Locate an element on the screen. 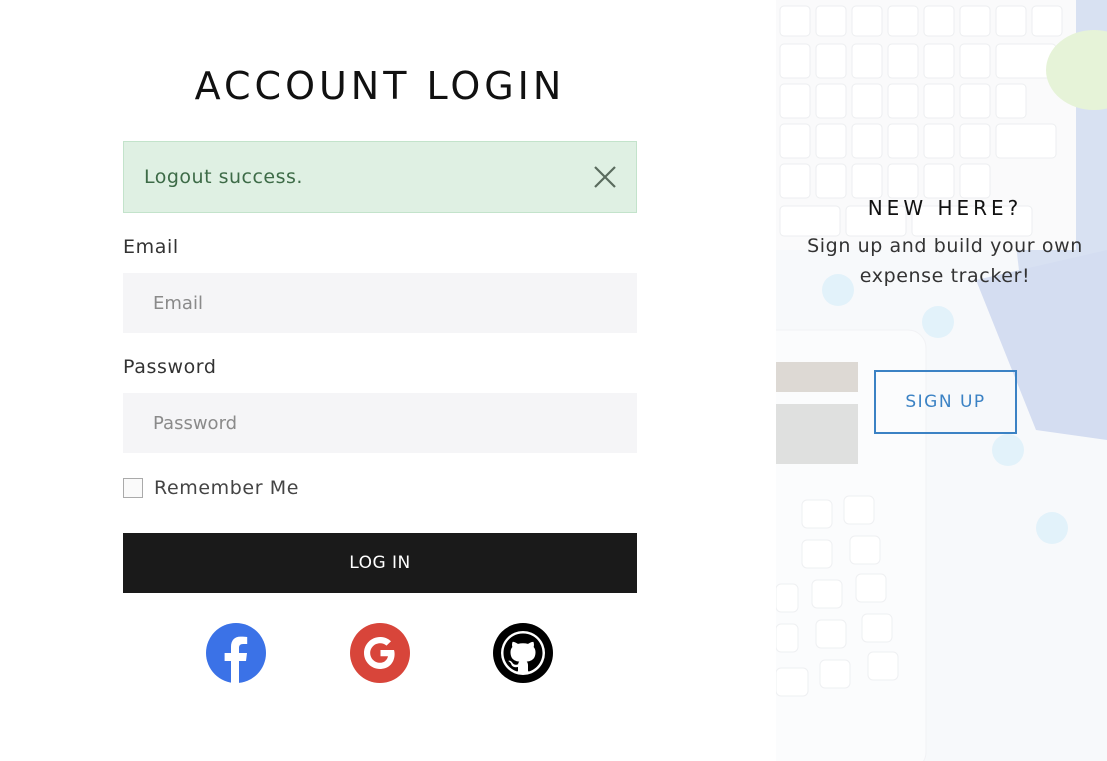 Image resolution: width=1107 pixels, height=761 pixels. logout-success-alert: Logout success. is located at coordinates (380, 177).